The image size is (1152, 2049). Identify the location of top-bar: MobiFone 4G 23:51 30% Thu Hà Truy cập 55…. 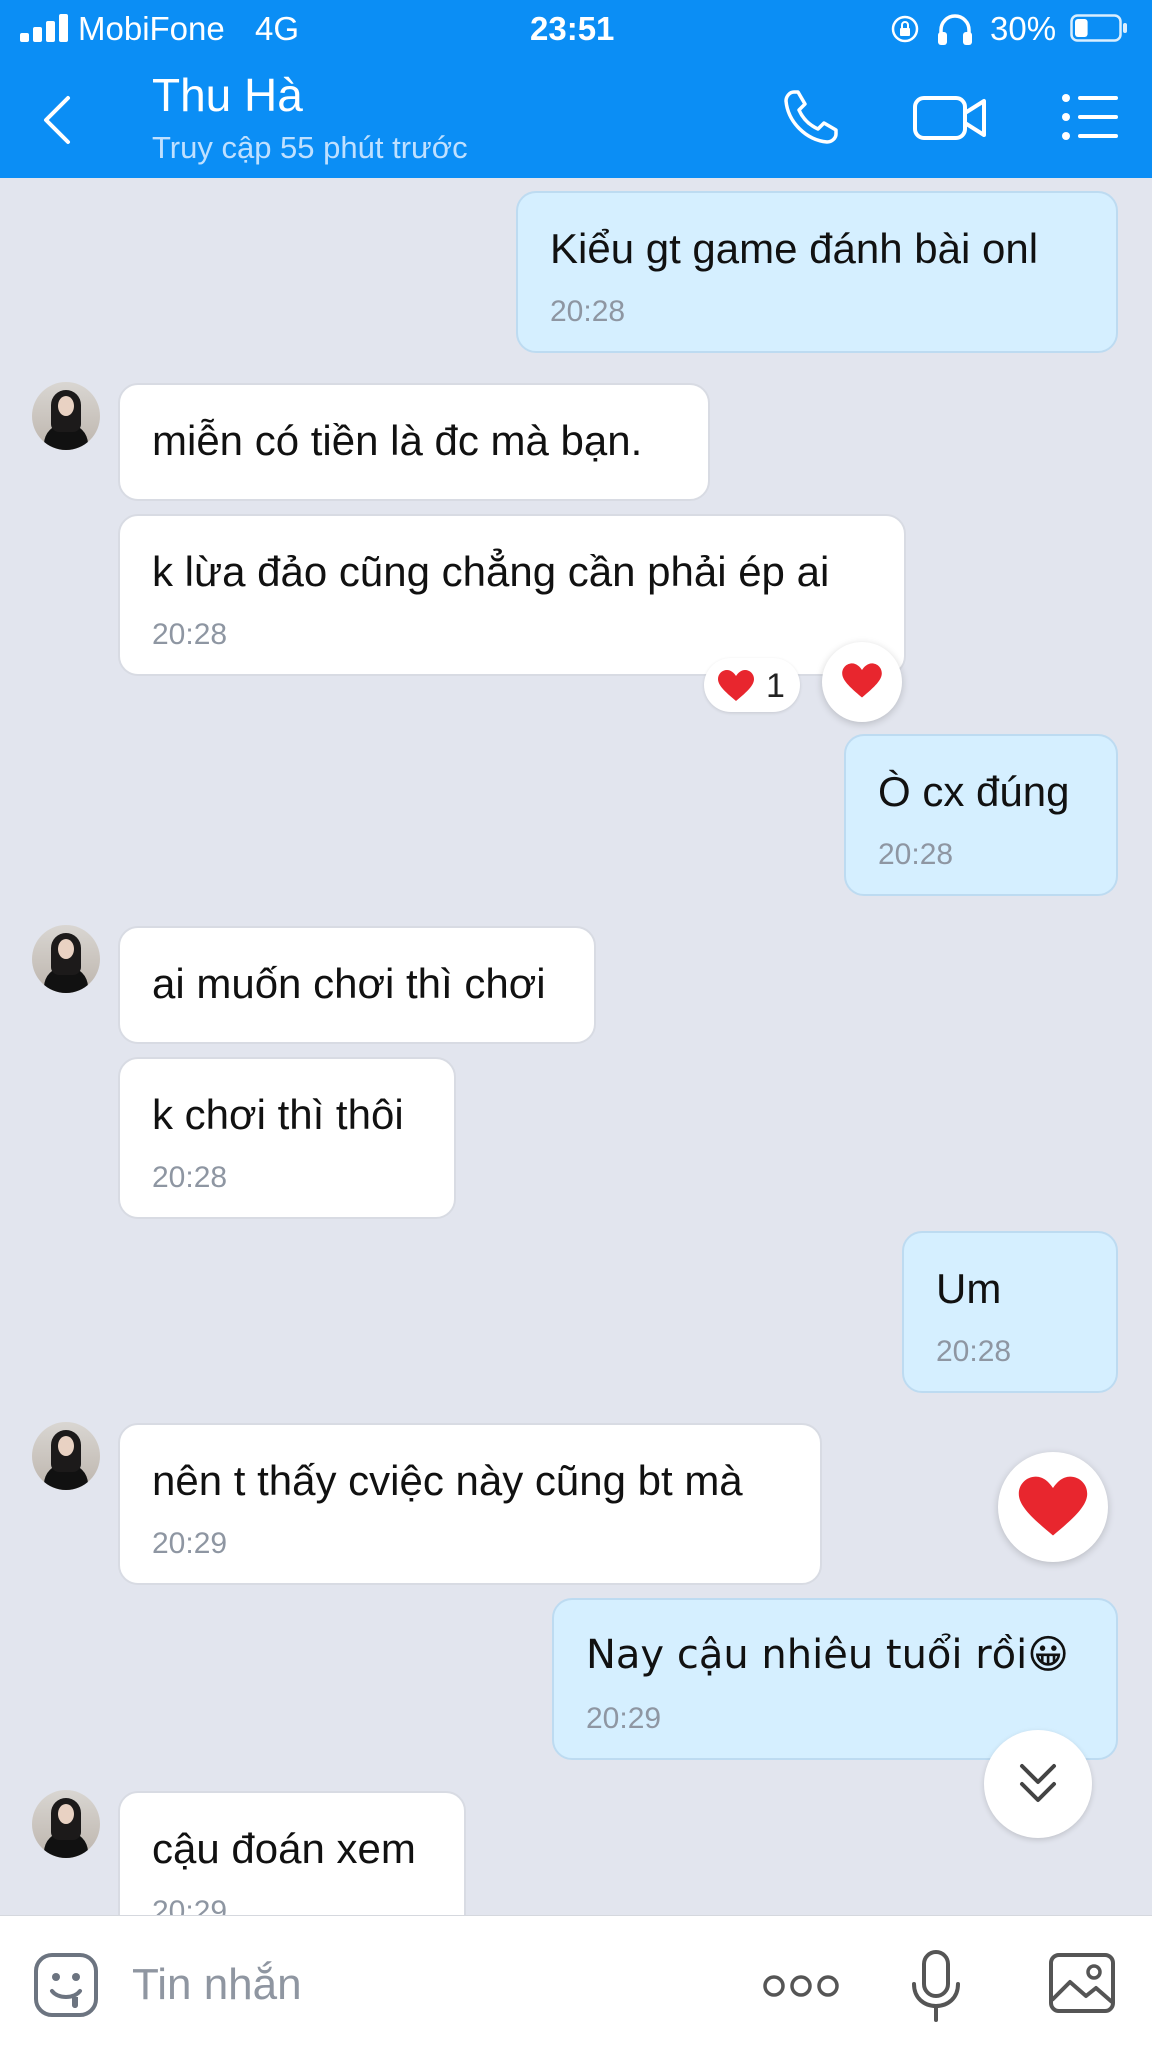
(576, 89).